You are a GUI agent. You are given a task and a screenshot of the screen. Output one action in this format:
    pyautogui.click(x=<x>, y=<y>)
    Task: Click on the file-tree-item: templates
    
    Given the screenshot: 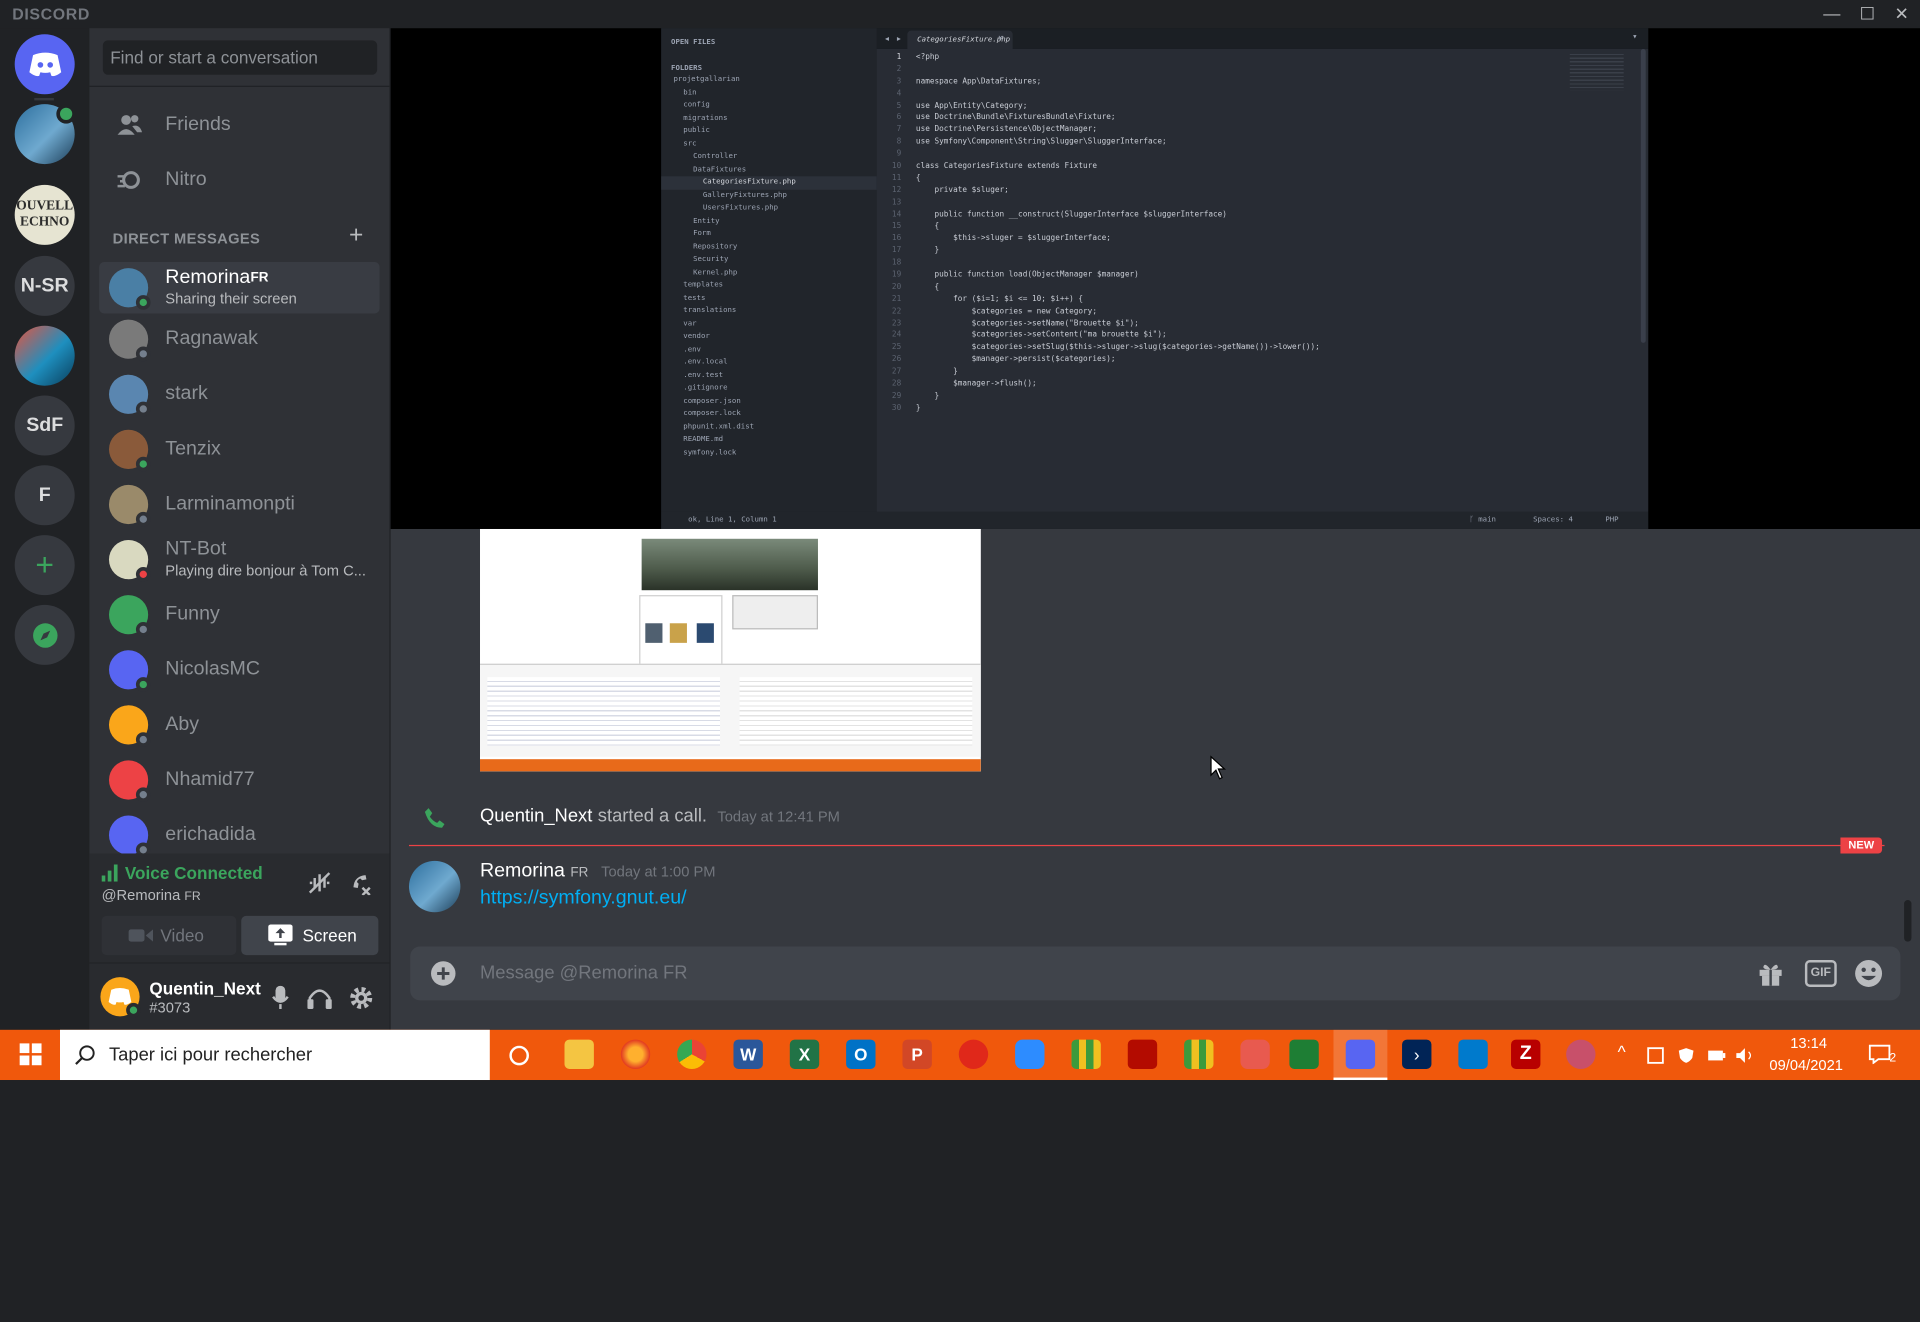 What is the action you would take?
    pyautogui.click(x=769, y=285)
    